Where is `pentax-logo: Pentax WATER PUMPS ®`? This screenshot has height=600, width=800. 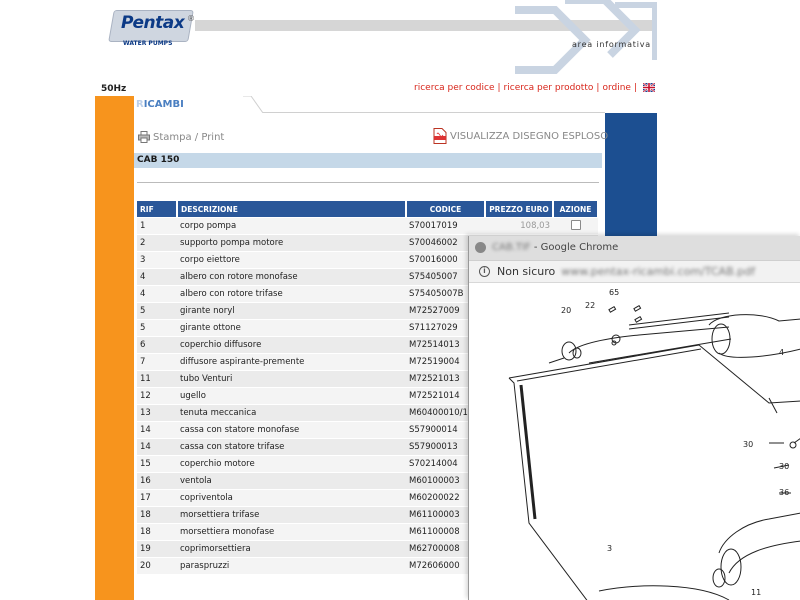 pentax-logo: Pentax WATER PUMPS ® is located at coordinates (149, 27).